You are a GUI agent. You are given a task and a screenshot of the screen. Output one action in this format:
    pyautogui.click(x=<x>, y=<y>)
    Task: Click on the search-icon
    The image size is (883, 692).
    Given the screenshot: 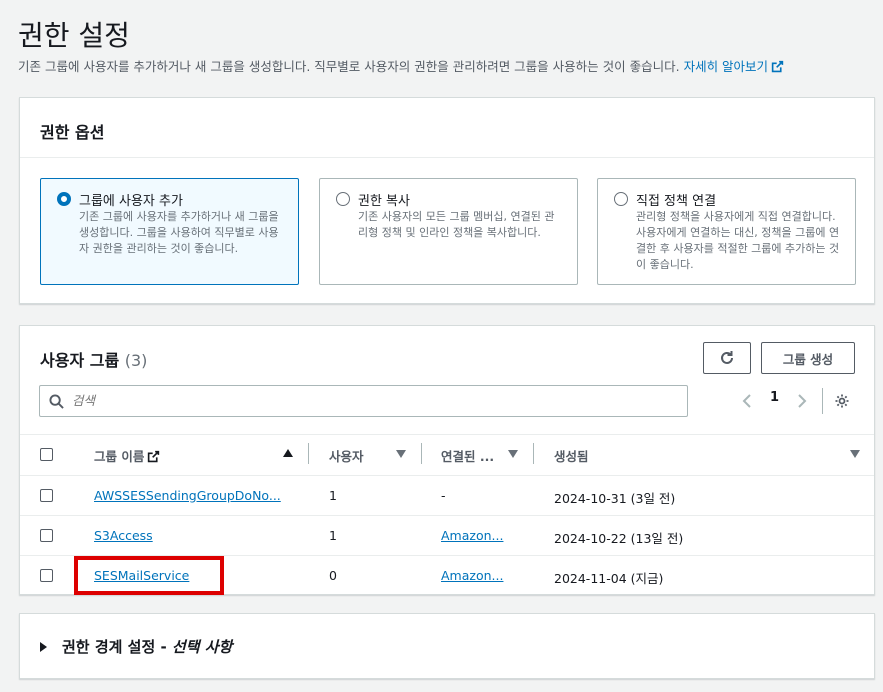 What is the action you would take?
    pyautogui.click(x=56, y=401)
    